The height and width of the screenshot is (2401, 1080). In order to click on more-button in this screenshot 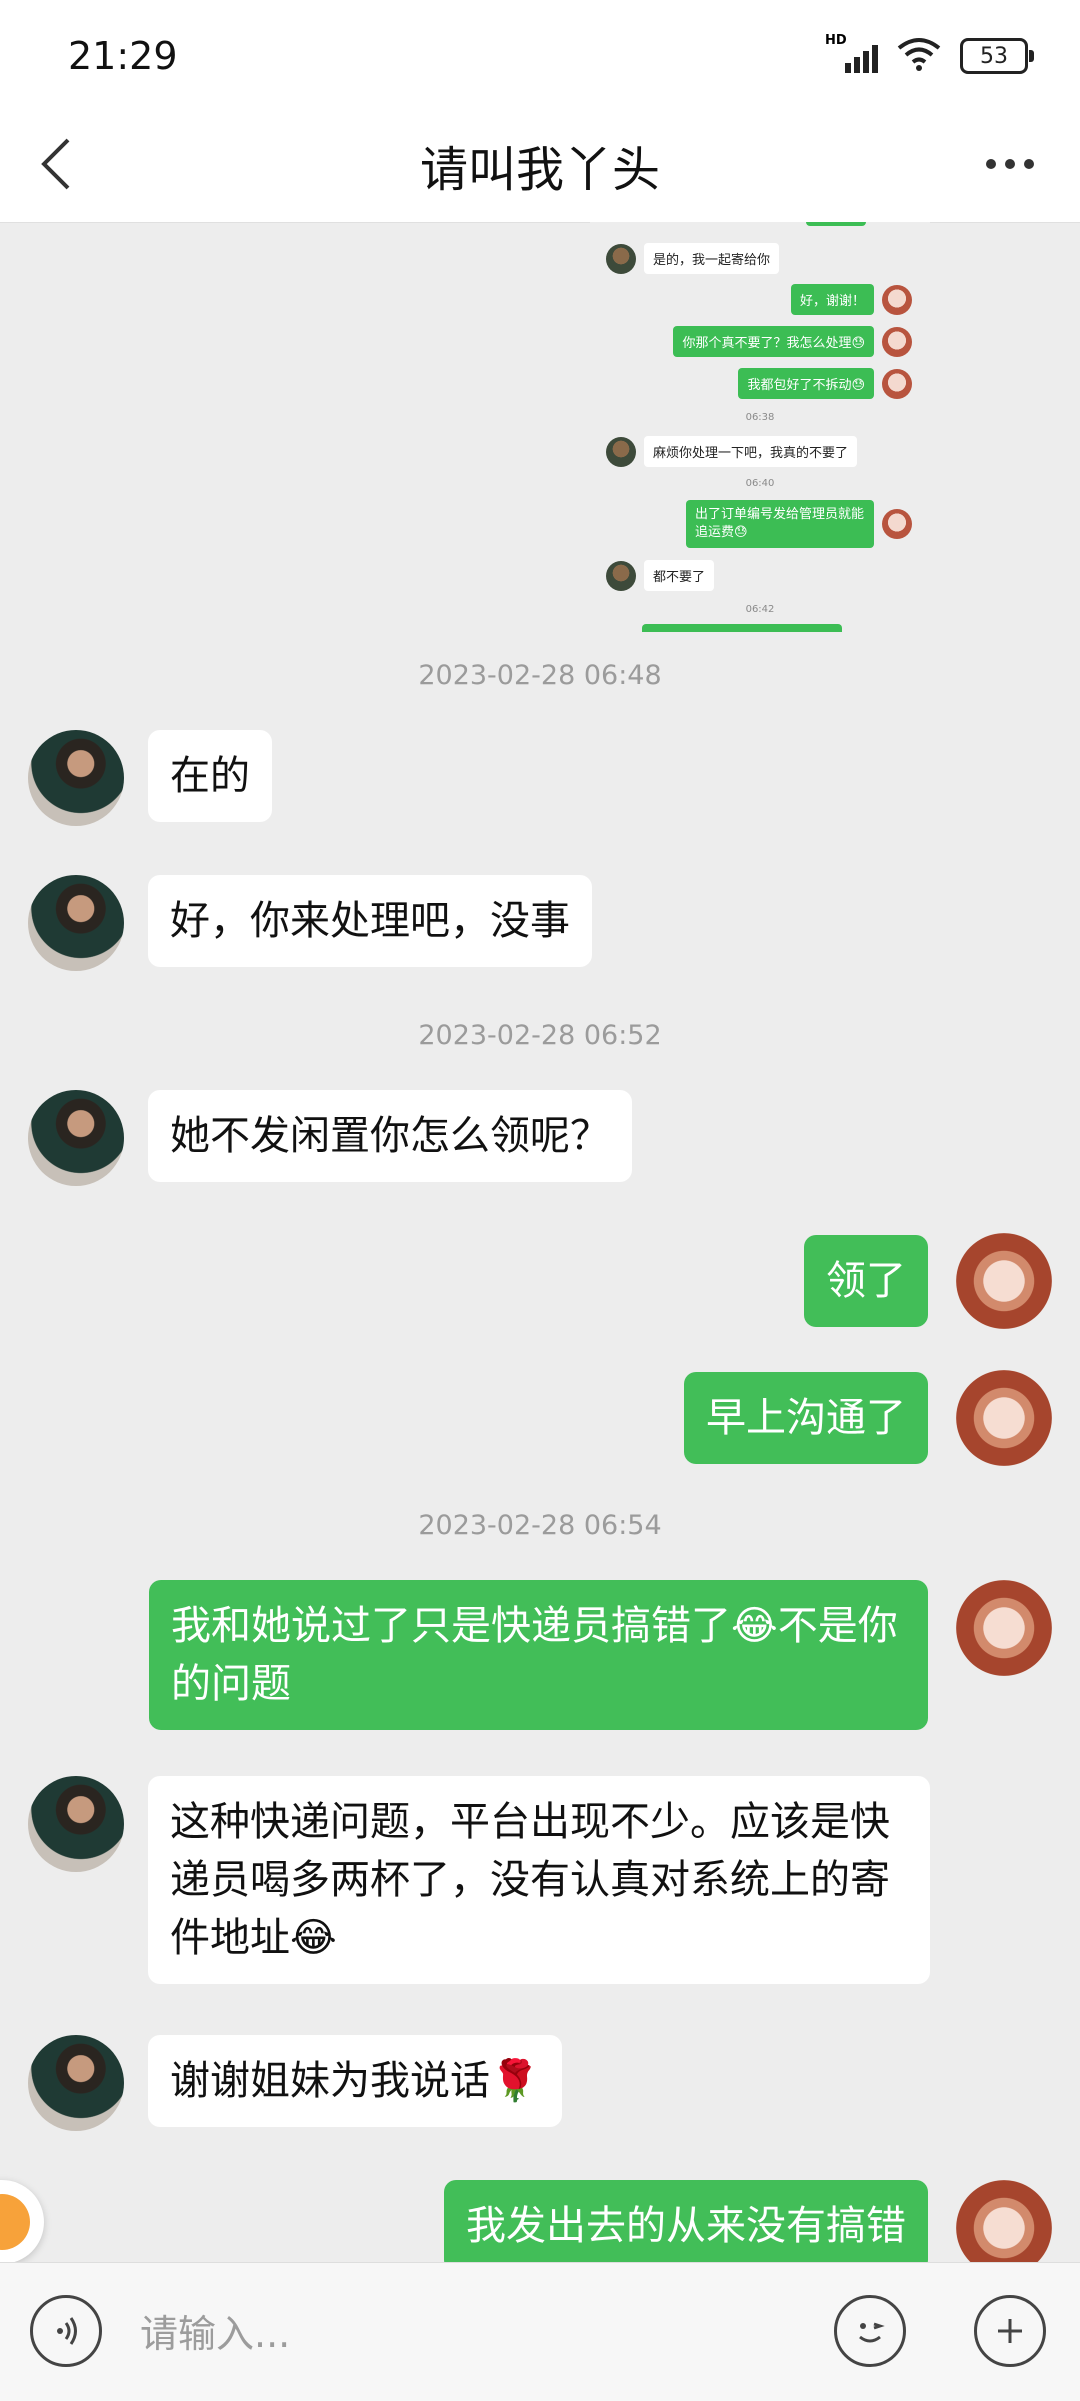, I will do `click(1010, 164)`.